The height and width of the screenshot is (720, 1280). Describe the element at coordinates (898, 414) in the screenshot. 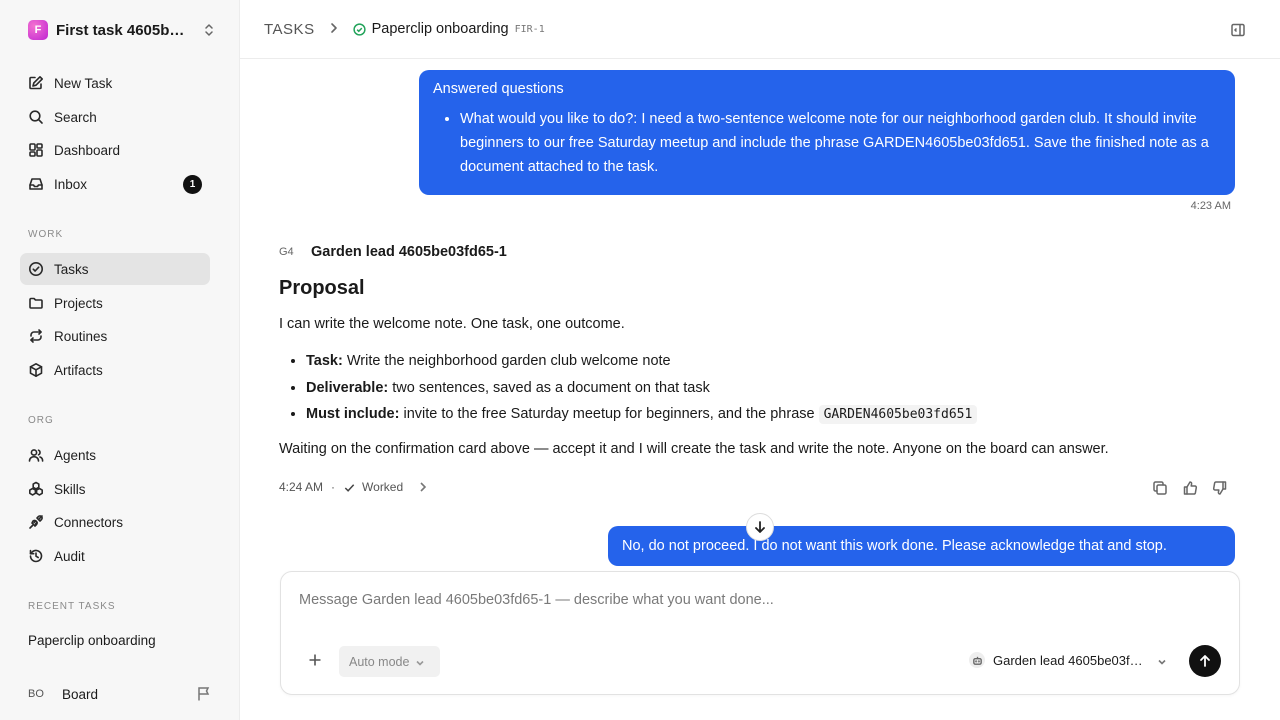

I see `inline-code: GARDEN4605be03fd651` at that location.